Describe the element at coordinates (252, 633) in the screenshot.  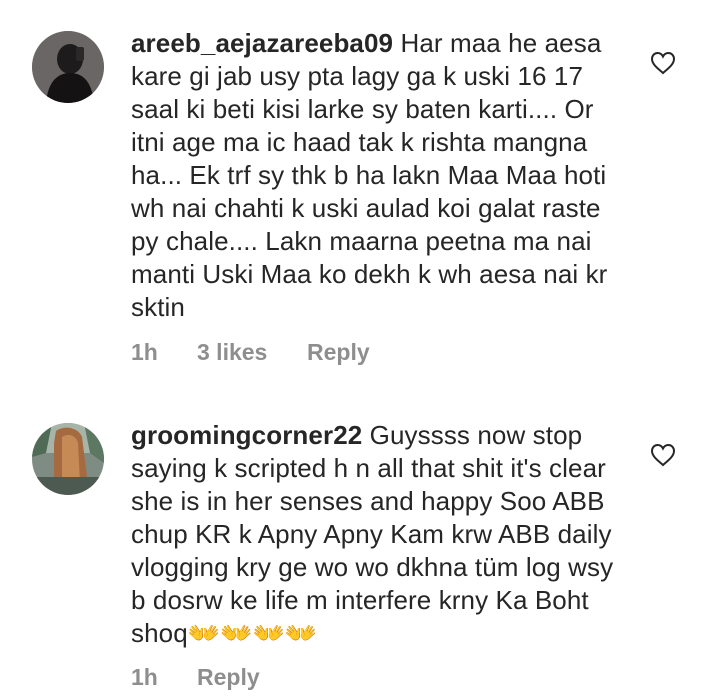
I see `clapping-emoji: 👐👐👐👐` at that location.